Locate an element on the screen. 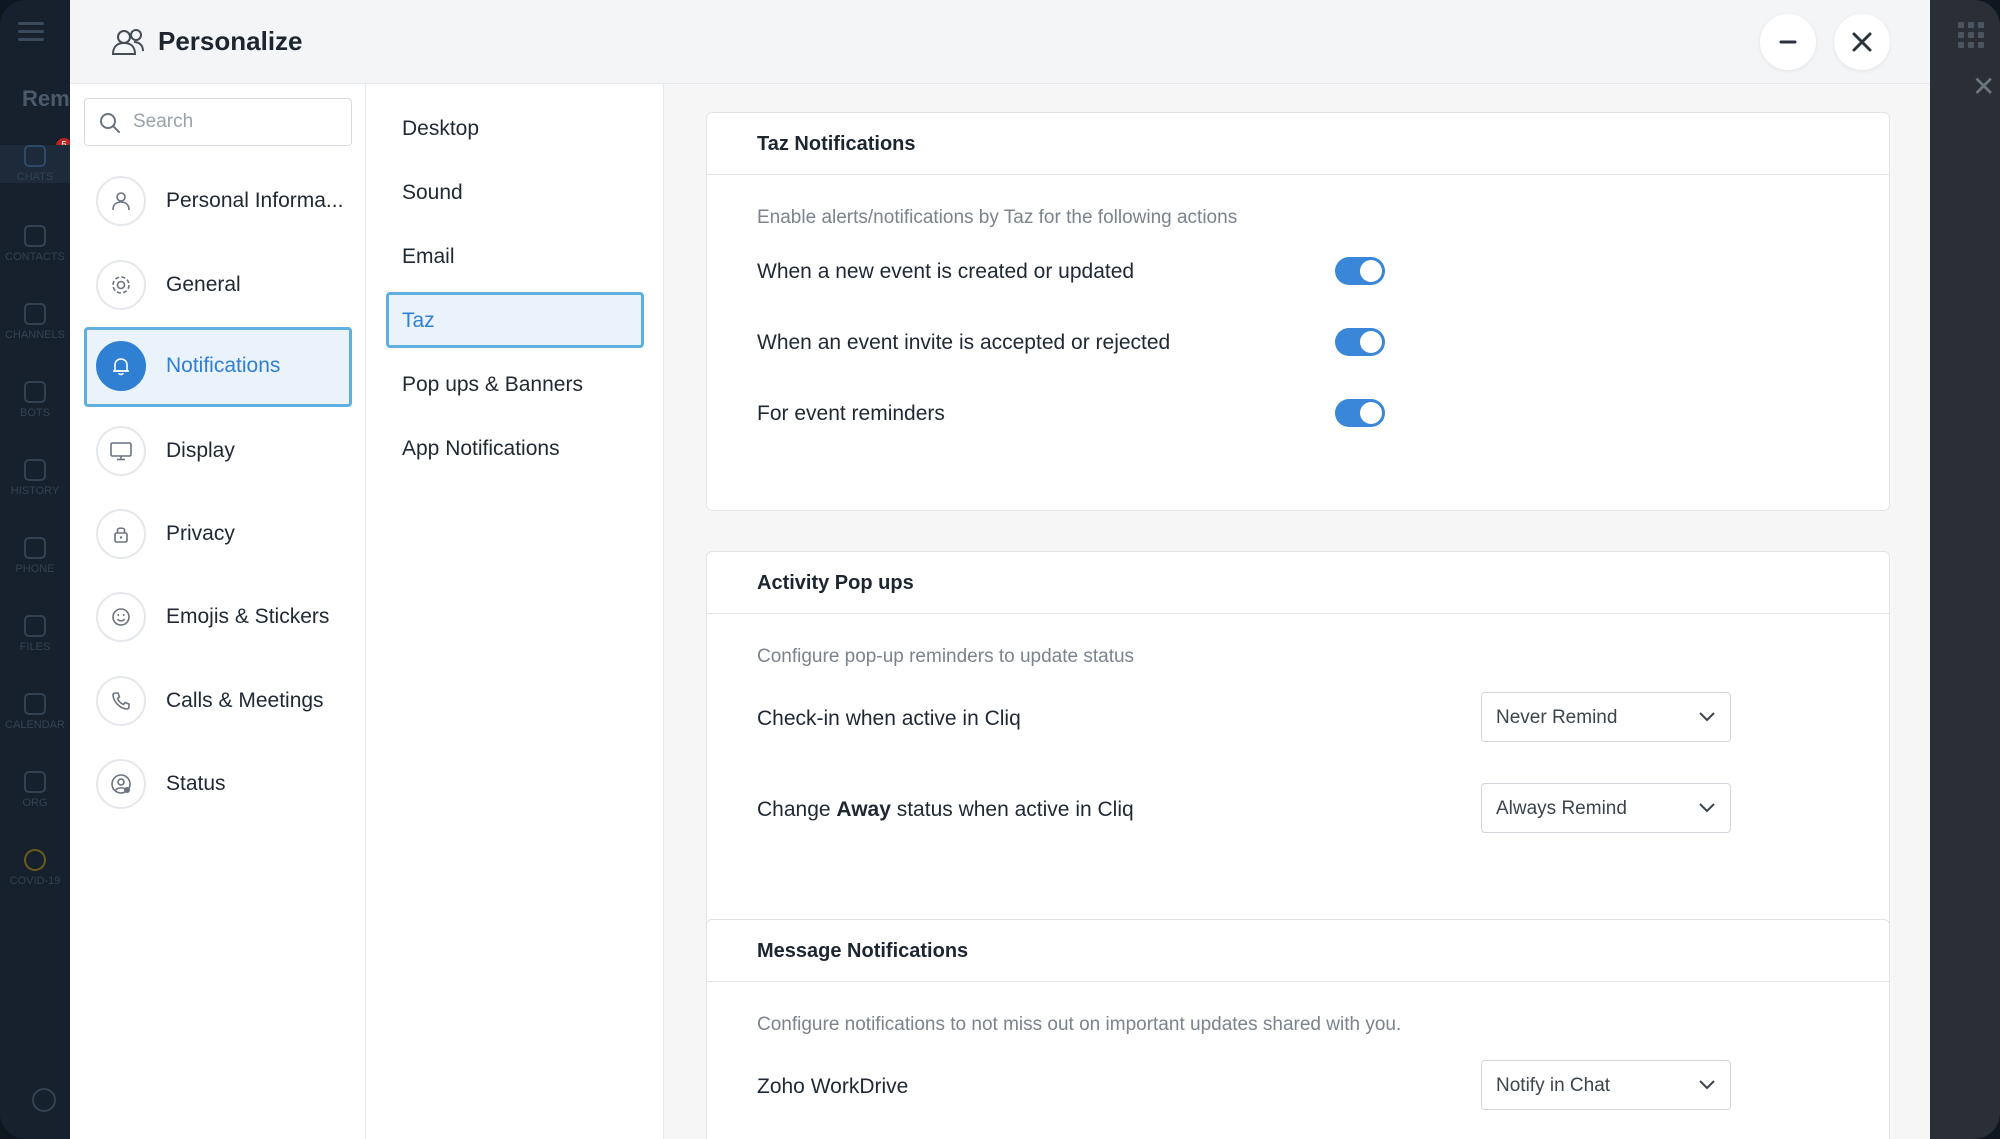 The height and width of the screenshot is (1139, 2000). away-reminder-select: Always Remind is located at coordinates (1606, 808).